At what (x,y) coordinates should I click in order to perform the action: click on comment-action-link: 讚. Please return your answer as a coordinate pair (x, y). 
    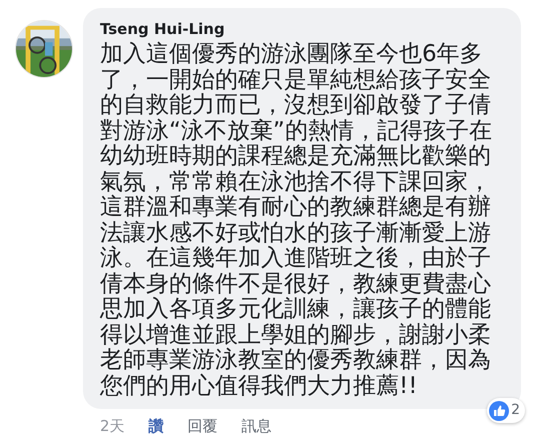
    Looking at the image, I should click on (156, 426).